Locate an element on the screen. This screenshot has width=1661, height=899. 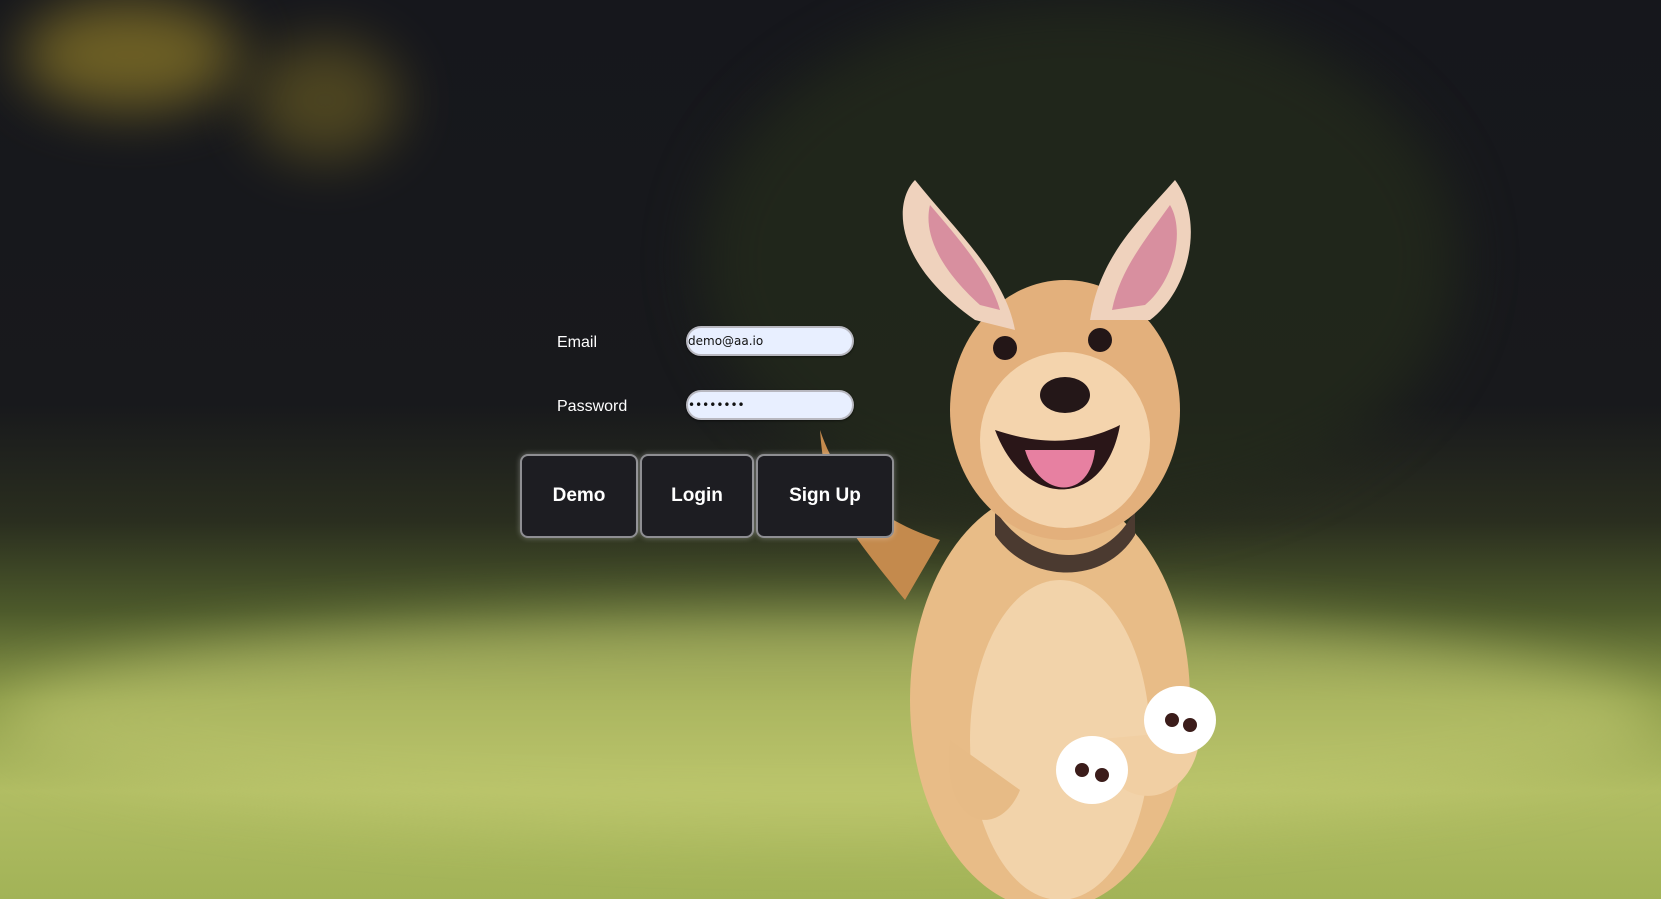
demo-button: Demo is located at coordinates (579, 496).